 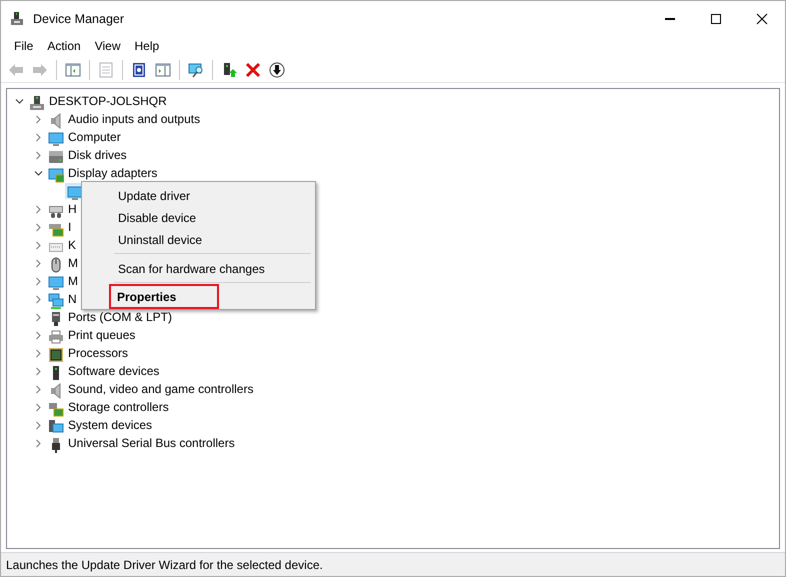 I want to click on tree-item-label: Disk drives, so click(x=97, y=155).